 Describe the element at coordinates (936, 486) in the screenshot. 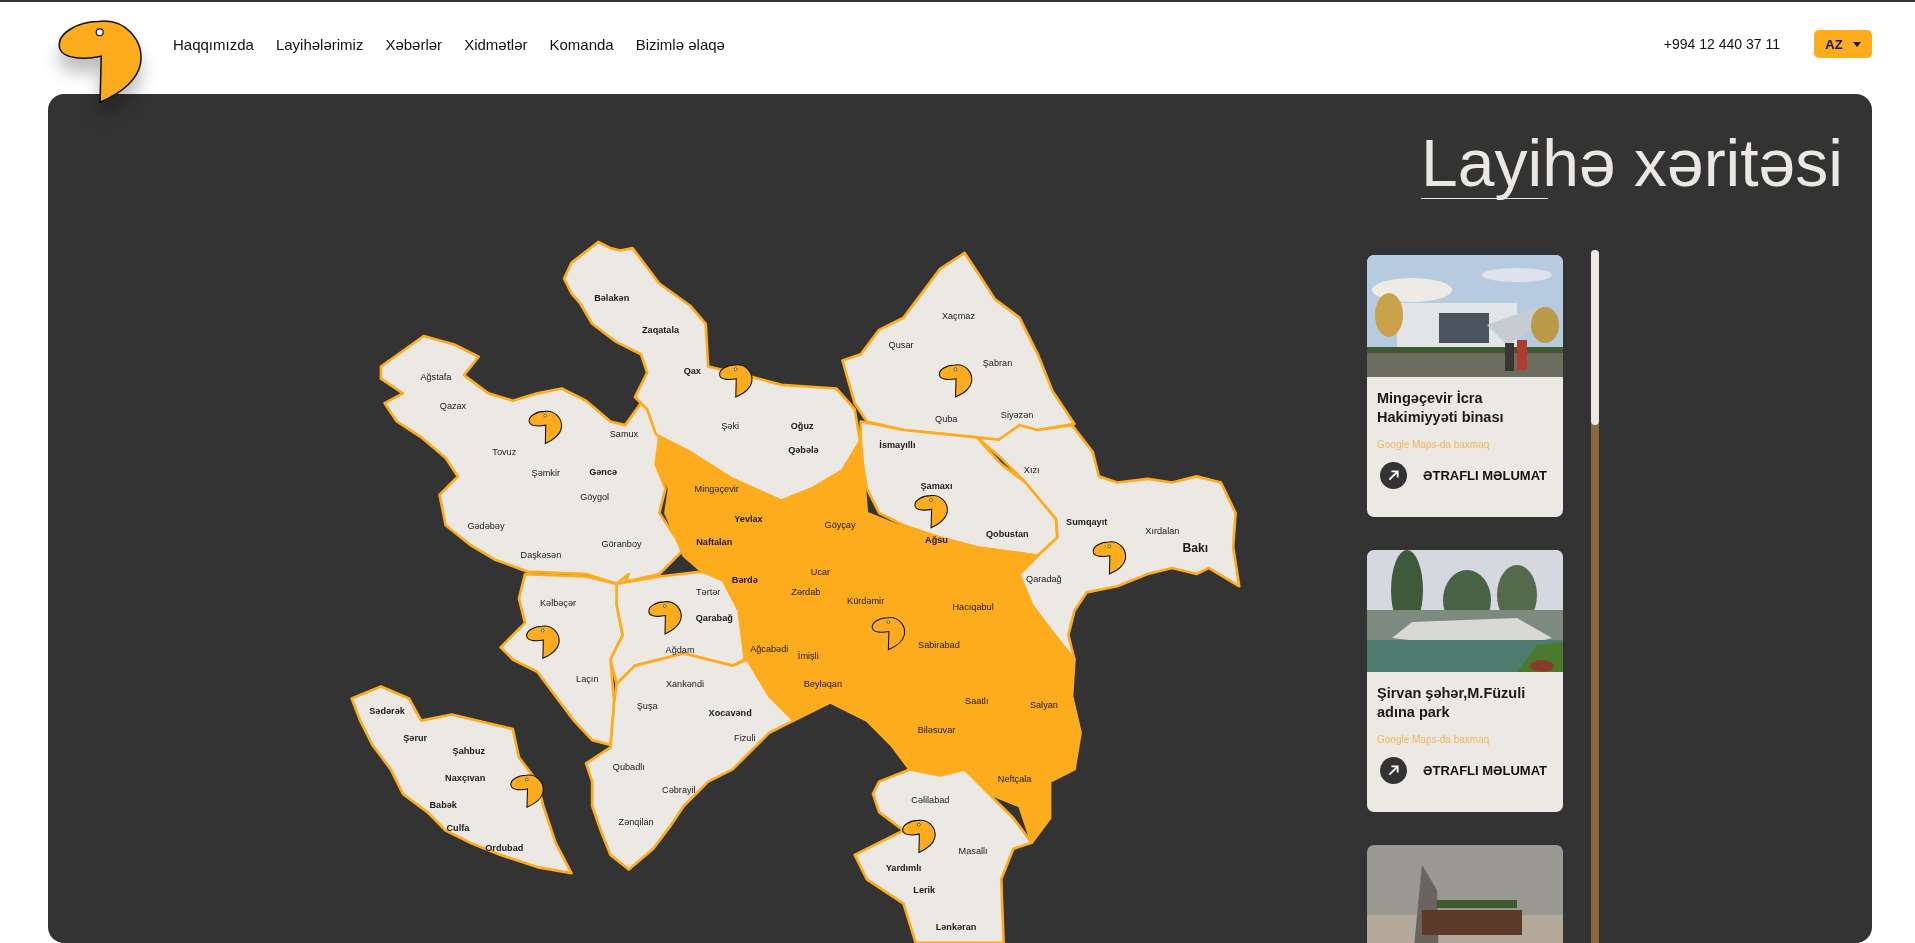

I see `region-label: Şamaxı` at that location.